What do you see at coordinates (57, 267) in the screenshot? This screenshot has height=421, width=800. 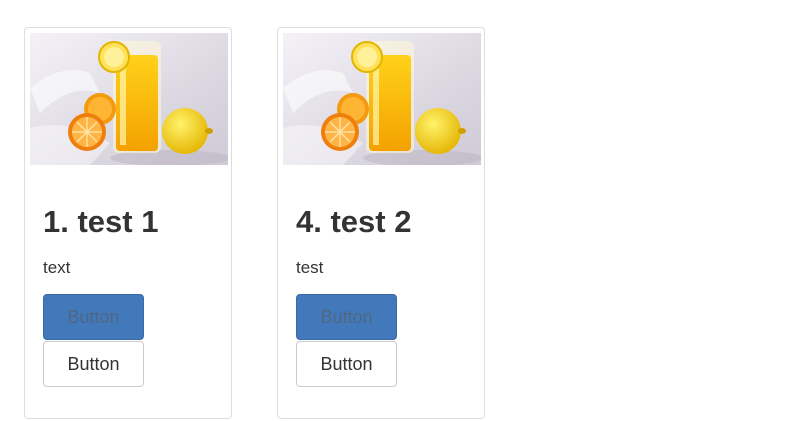 I see `card-text: text` at bounding box center [57, 267].